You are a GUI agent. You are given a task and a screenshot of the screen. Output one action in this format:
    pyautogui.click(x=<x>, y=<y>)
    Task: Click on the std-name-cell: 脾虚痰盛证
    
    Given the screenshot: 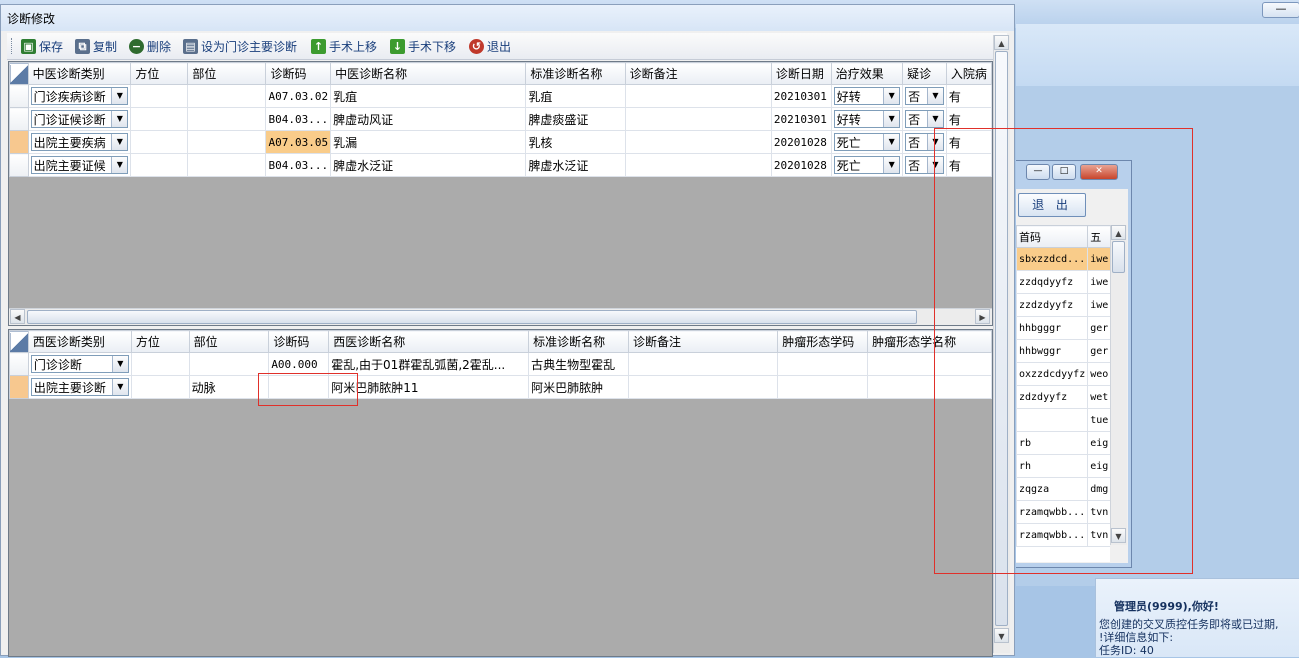 What is the action you would take?
    pyautogui.click(x=575, y=119)
    